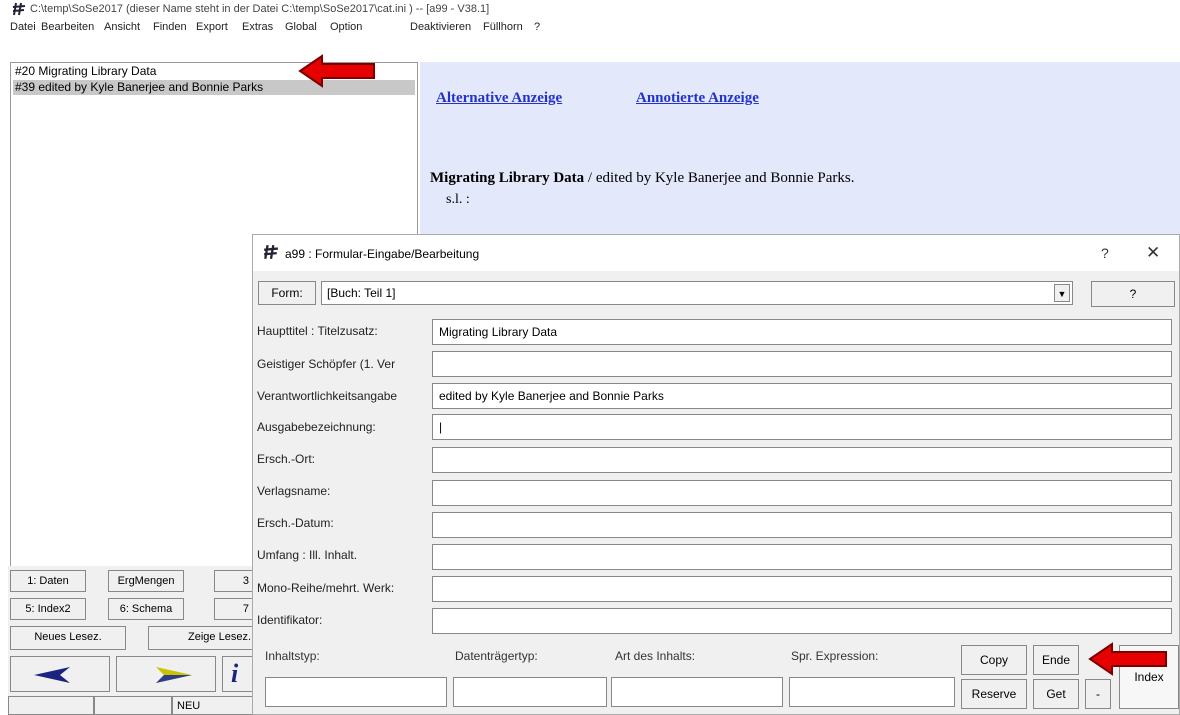  Describe the element at coordinates (292, 656) in the screenshot. I see `label-inhaltstyp: Inhaltstyp:` at that location.